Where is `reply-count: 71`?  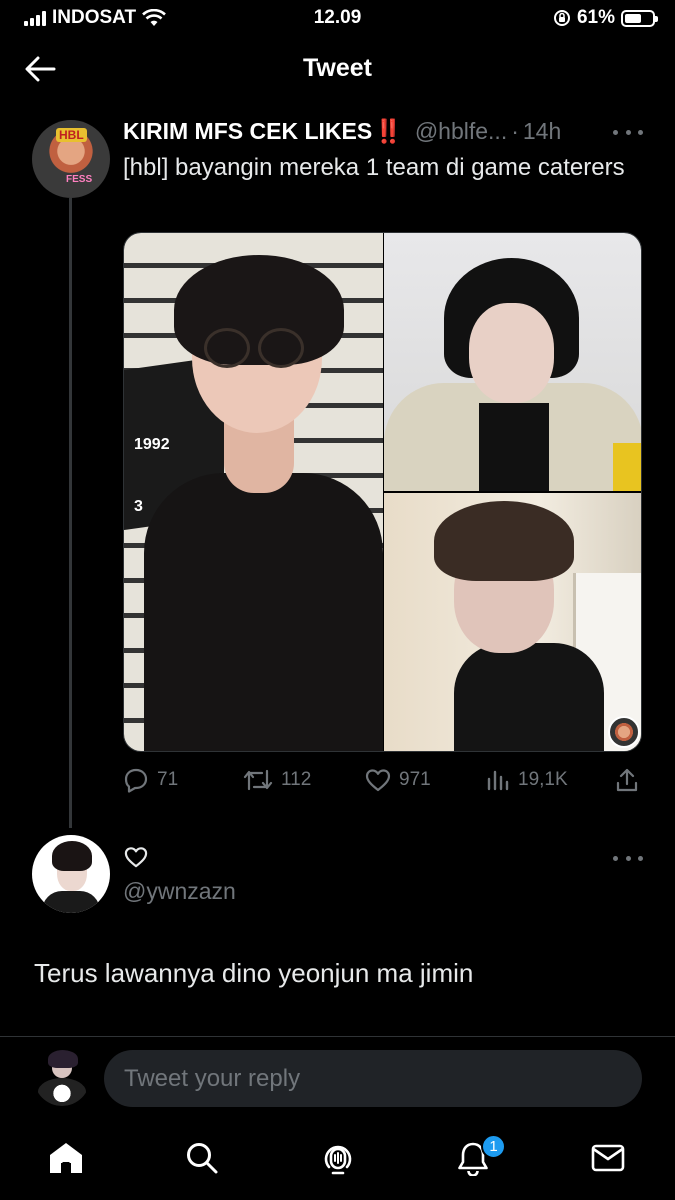
reply-count: 71 is located at coordinates (168, 779).